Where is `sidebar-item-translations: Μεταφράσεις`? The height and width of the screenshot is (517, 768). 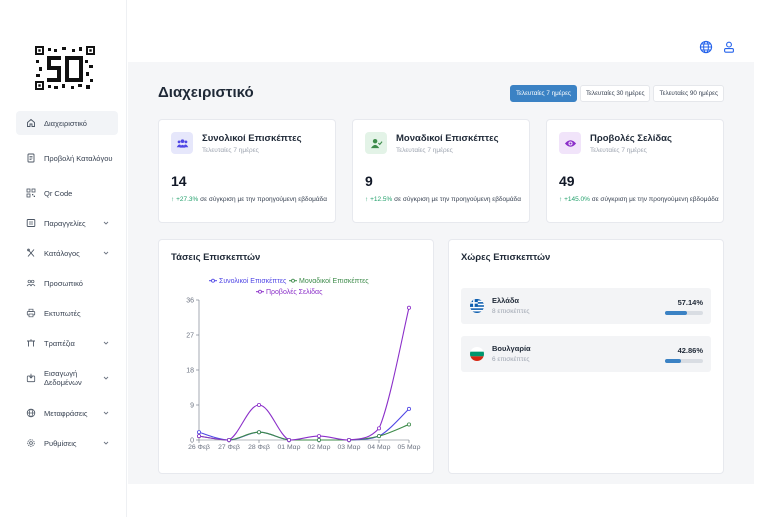 sidebar-item-translations: Μεταφράσεις is located at coordinates (67, 413).